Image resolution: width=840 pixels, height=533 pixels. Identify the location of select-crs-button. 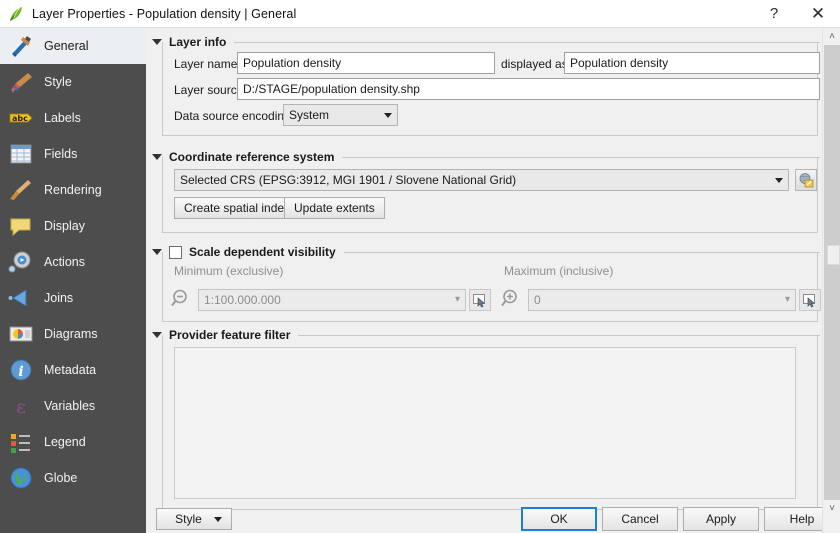
(806, 180).